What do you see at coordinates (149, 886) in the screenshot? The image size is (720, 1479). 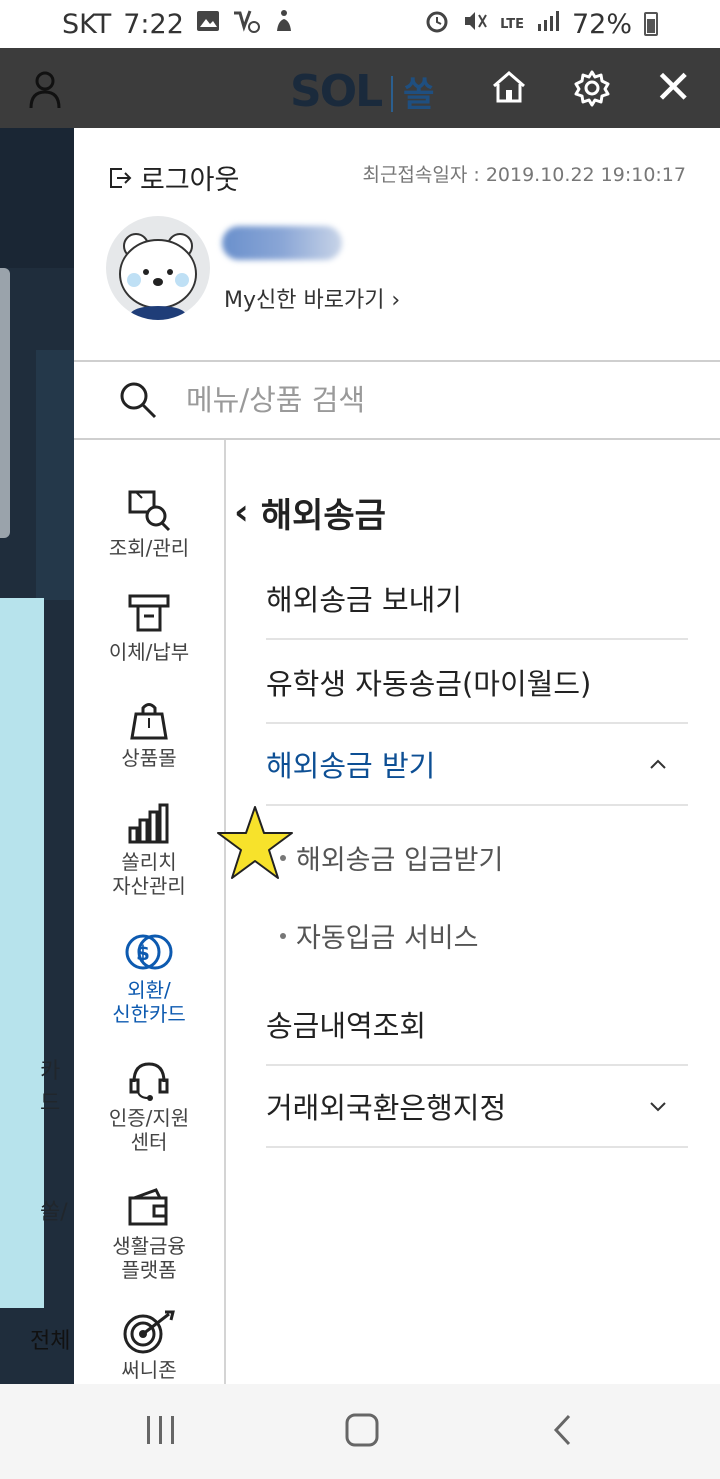 I see `category-label-2: 자산관리` at bounding box center [149, 886].